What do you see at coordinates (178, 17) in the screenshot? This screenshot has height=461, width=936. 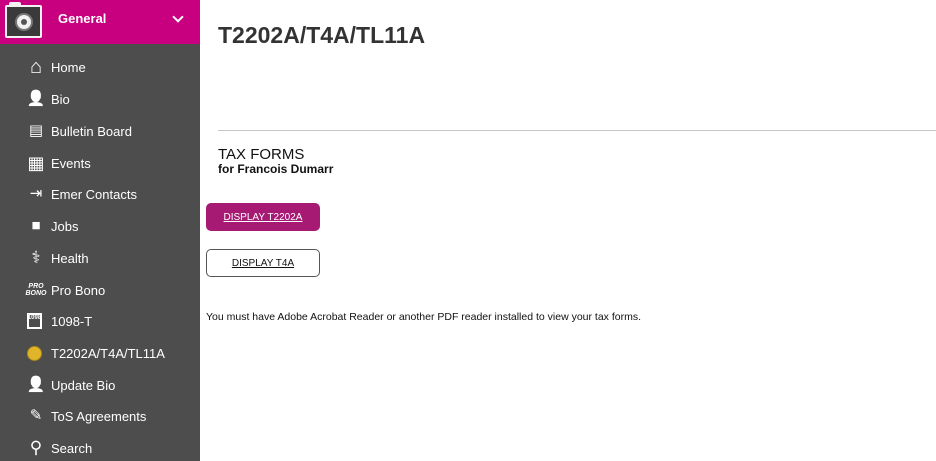 I see `chevron-down-icon` at bounding box center [178, 17].